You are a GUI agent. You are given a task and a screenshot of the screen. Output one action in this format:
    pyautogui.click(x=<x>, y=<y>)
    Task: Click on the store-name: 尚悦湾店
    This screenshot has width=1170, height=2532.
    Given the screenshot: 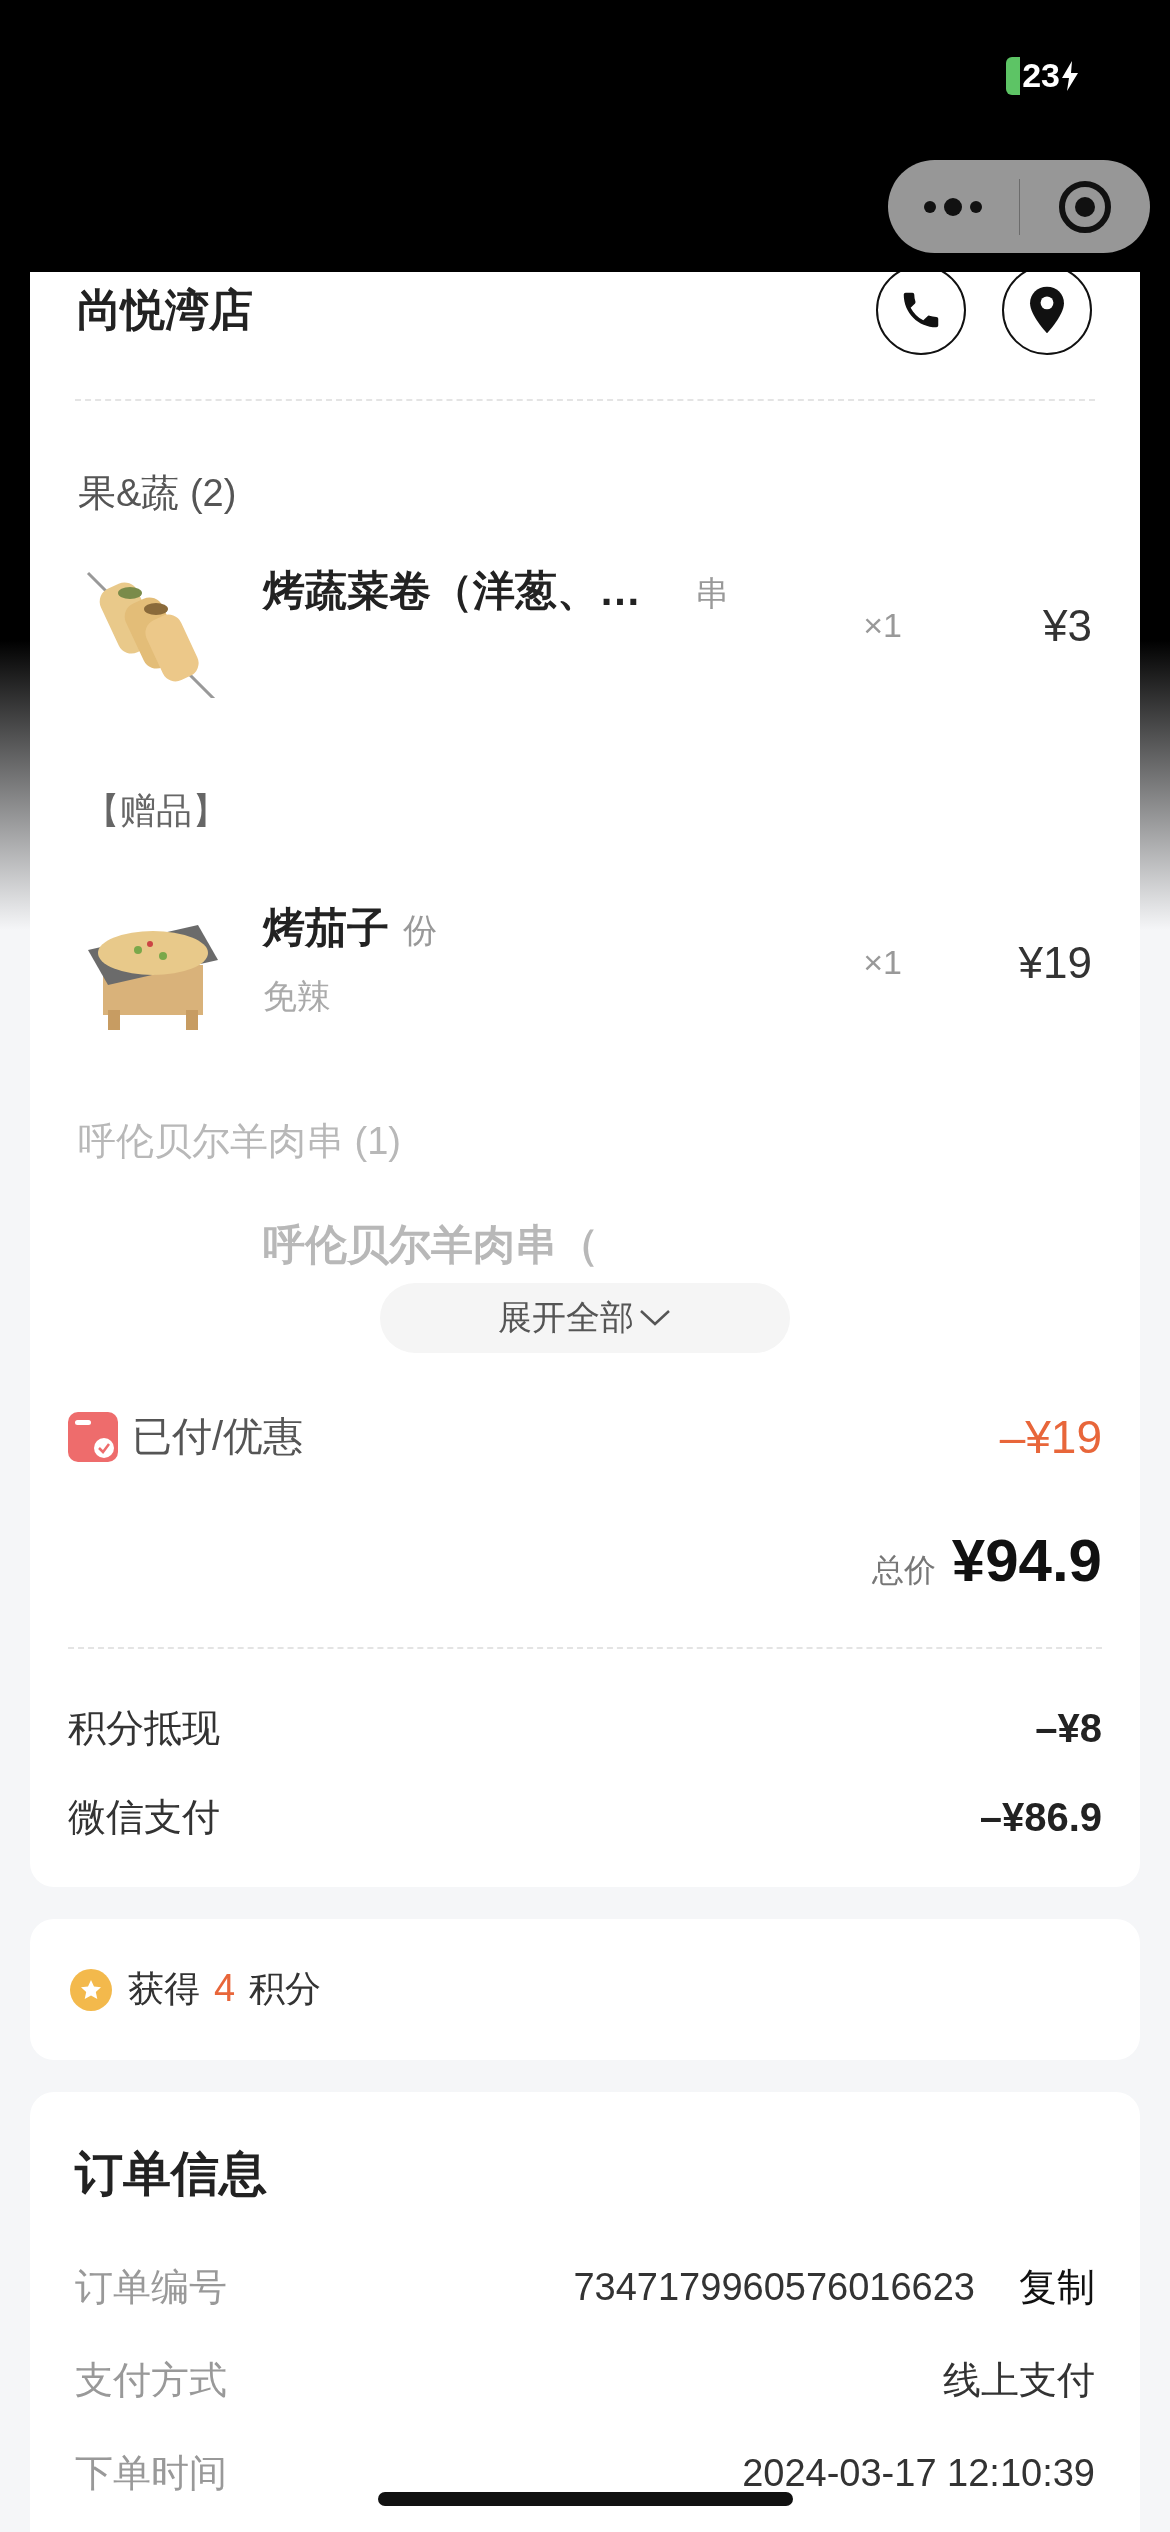 What is the action you would take?
    pyautogui.click(x=165, y=309)
    